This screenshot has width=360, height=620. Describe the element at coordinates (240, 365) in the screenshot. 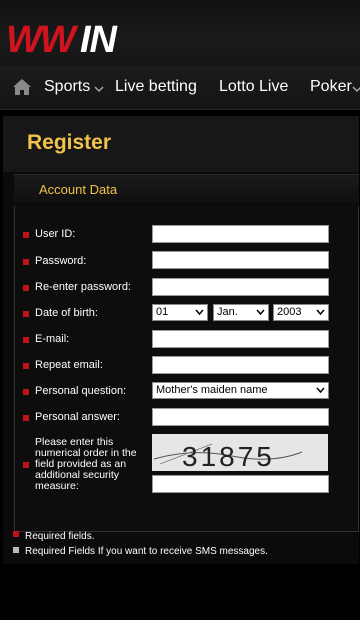

I see `repeat-email-input` at that location.